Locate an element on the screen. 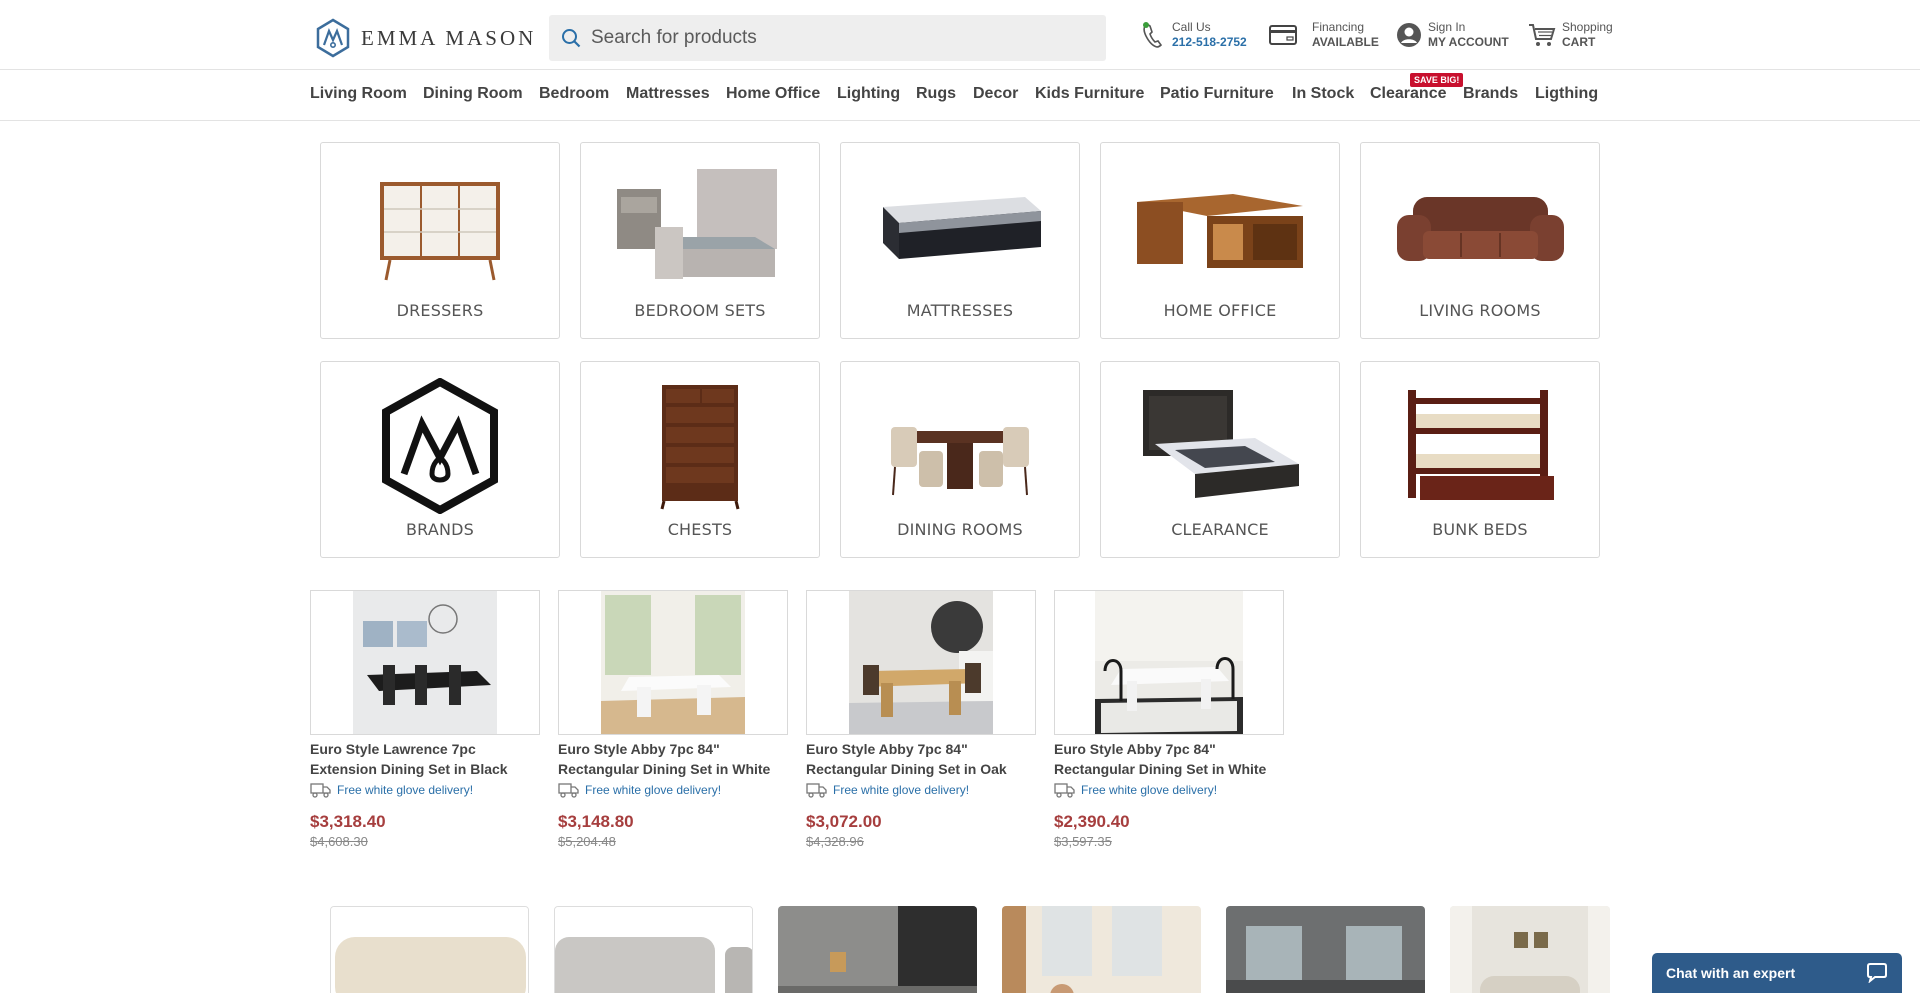  search-bar is located at coordinates (827, 38).